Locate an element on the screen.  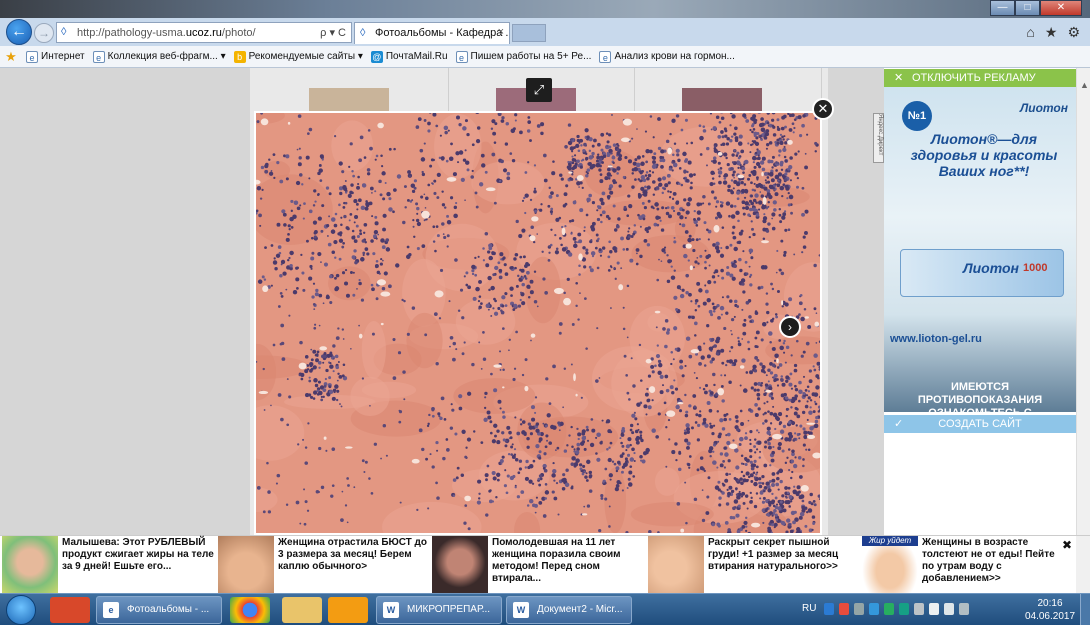
ad-product-name: Лиотон is located at coordinates (991, 268).